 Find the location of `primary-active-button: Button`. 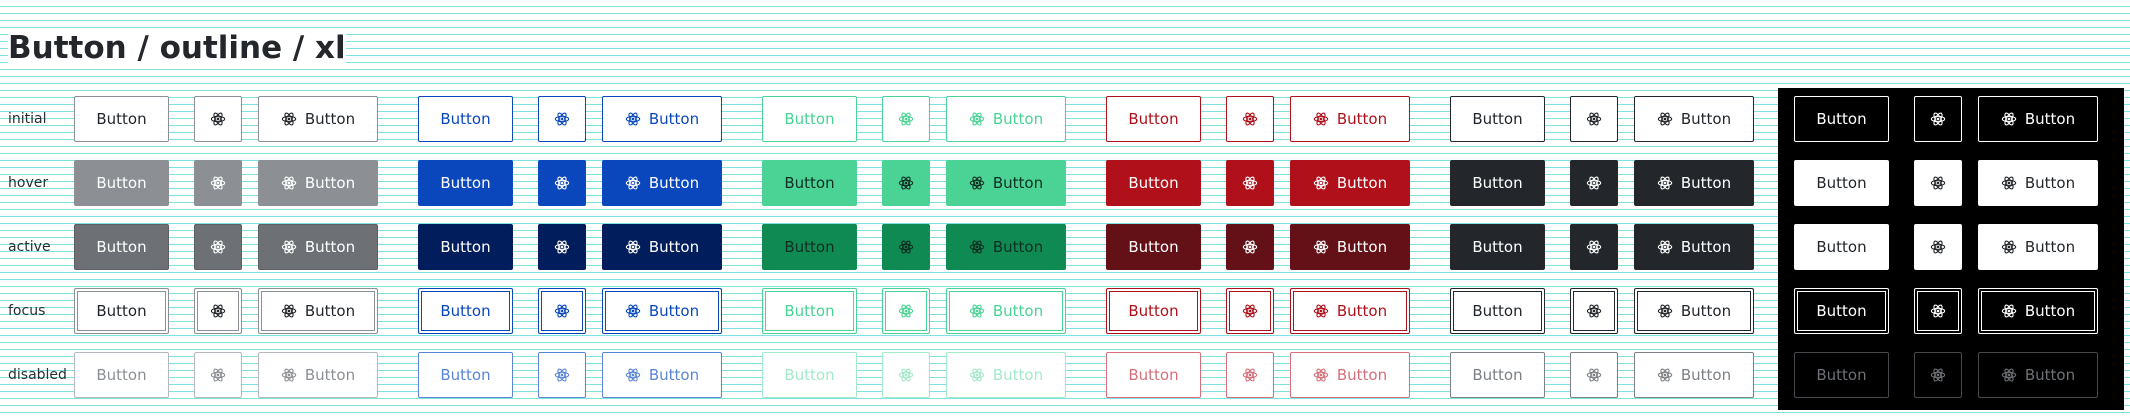

primary-active-button: Button is located at coordinates (465, 247).